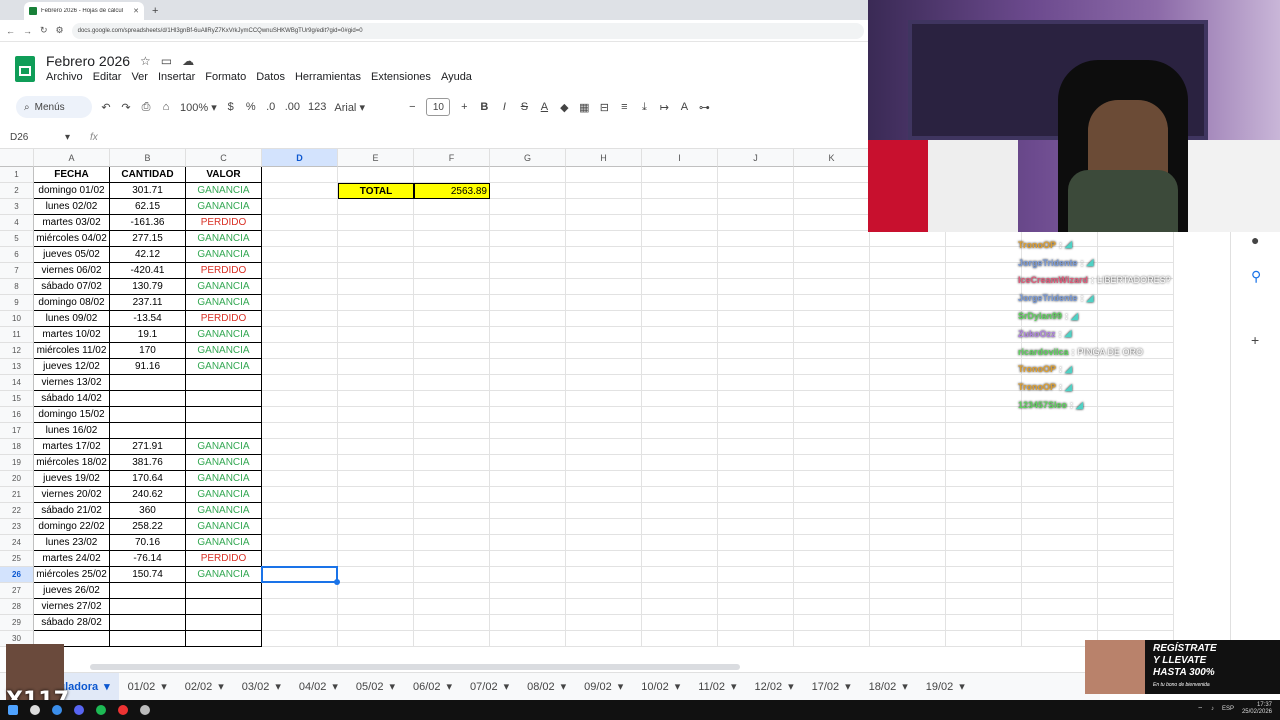  What do you see at coordinates (148, 191) in the screenshot?
I see `table-cell: 301.71` at bounding box center [148, 191].